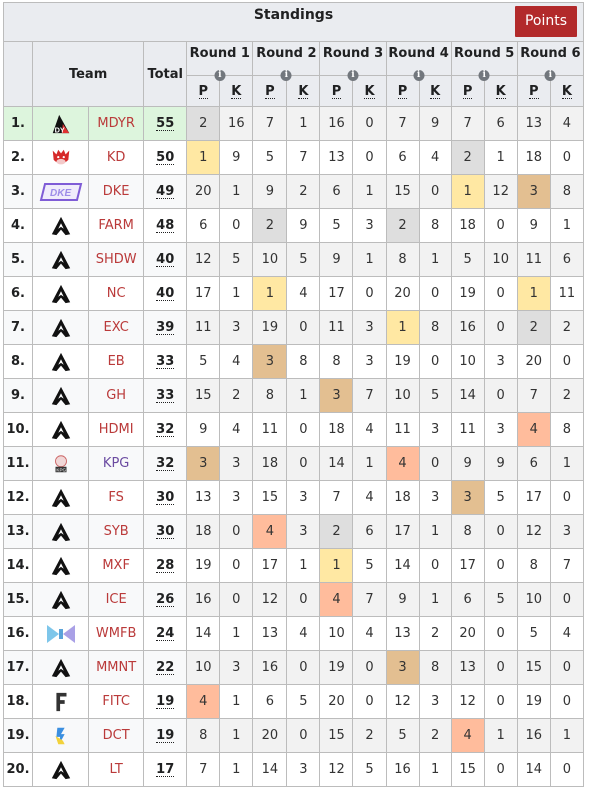 The width and height of the screenshot is (590, 798). I want to click on total-points-value: 49, so click(165, 192).